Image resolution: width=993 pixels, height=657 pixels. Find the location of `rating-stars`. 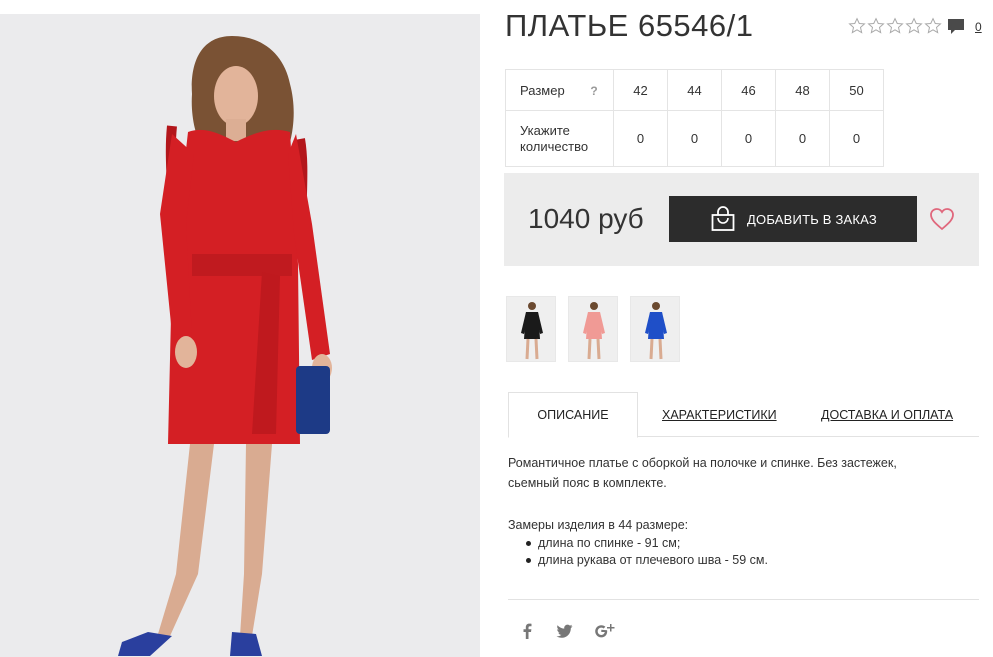

rating-stars is located at coordinates (895, 26).